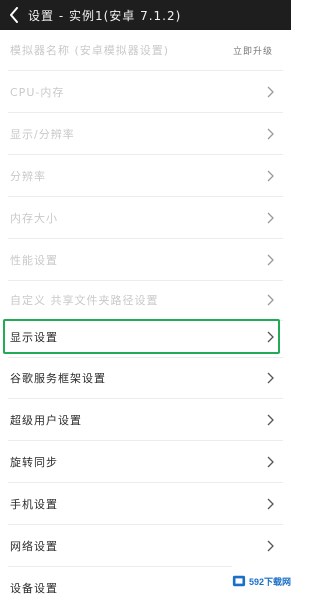 This screenshot has width=320, height=605. What do you see at coordinates (90, 50) in the screenshot?
I see `settings-row-label: 模拟器名称 (安卓模拟器设置)` at bounding box center [90, 50].